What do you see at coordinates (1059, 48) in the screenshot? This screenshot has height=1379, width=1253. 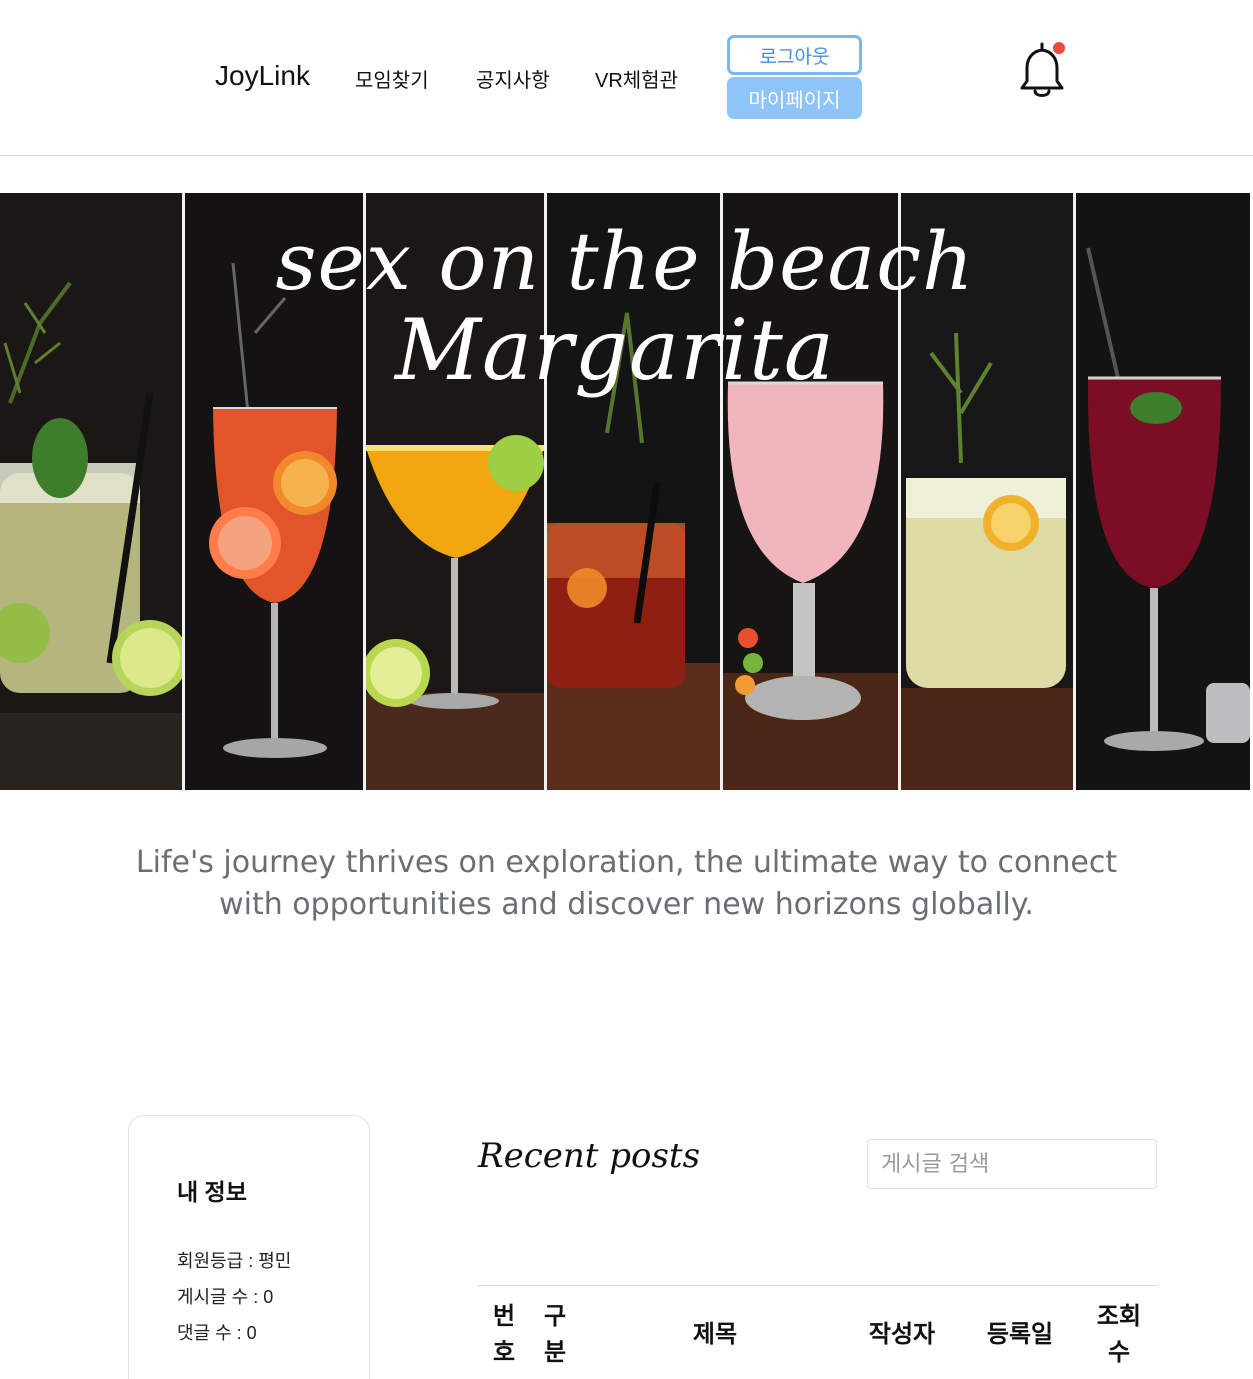 I see `notification-dot` at bounding box center [1059, 48].